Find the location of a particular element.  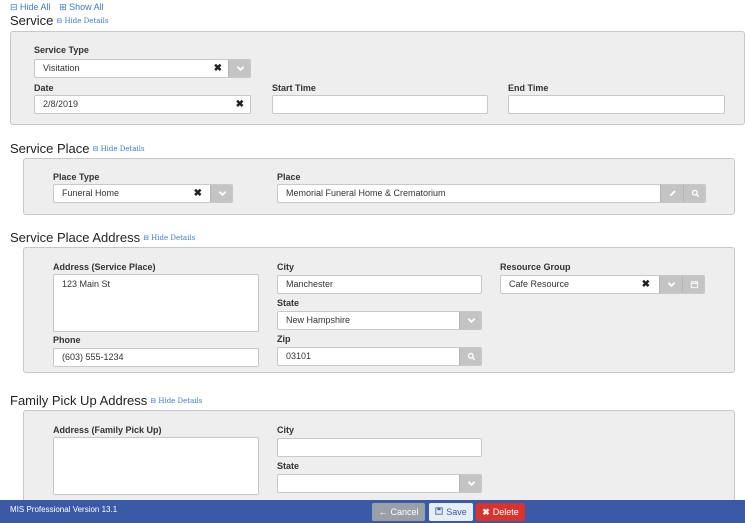

family-state-label: State is located at coordinates (288, 466).